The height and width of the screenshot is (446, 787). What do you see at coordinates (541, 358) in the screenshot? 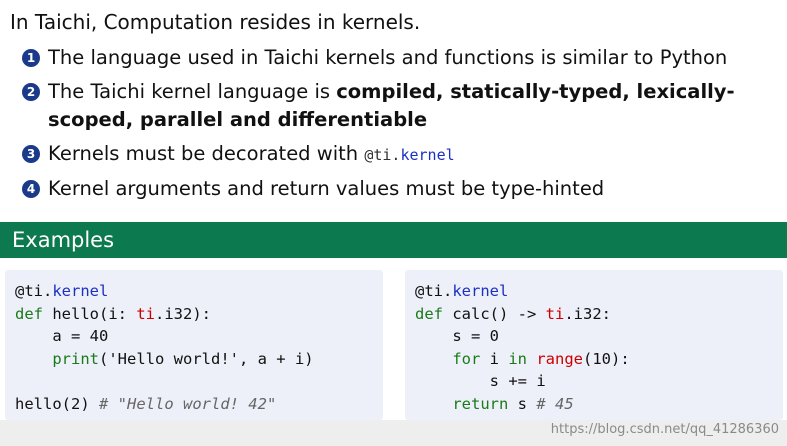
I see `code-line: for i in range(10):` at bounding box center [541, 358].